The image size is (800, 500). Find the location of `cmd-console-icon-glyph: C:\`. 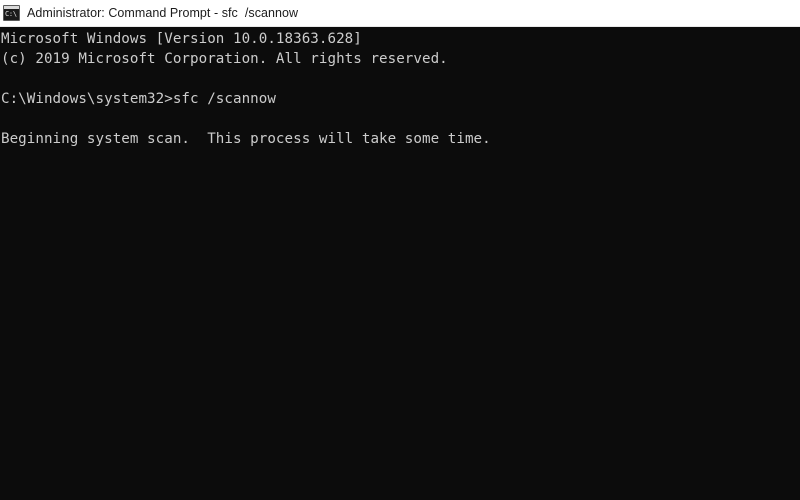

cmd-console-icon-glyph: C:\ is located at coordinates (11, 14).